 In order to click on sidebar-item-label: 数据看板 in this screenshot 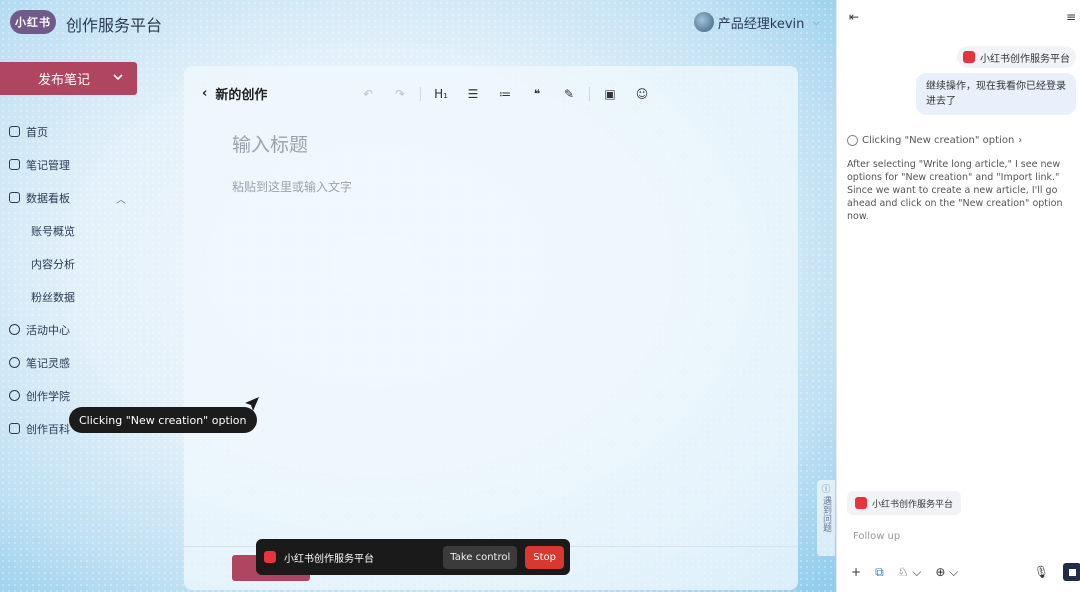, I will do `click(48, 198)`.